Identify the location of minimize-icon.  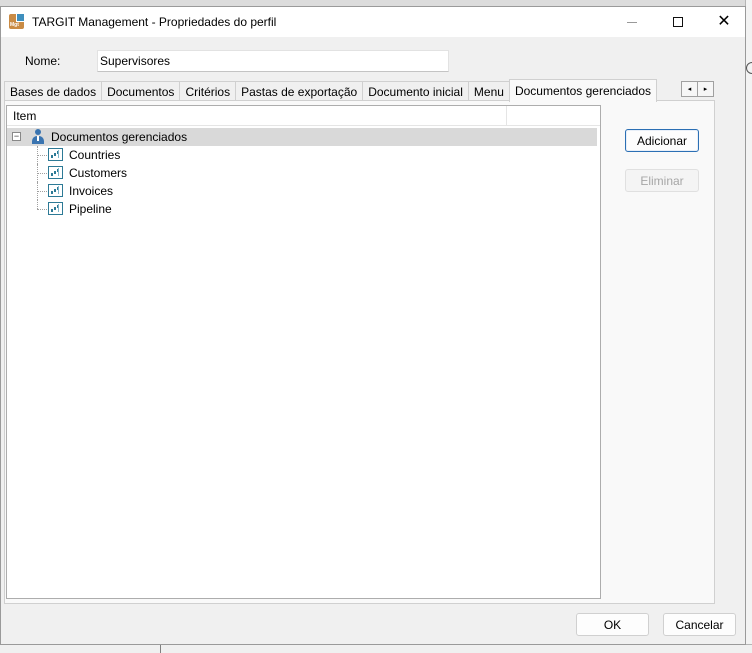
(632, 22).